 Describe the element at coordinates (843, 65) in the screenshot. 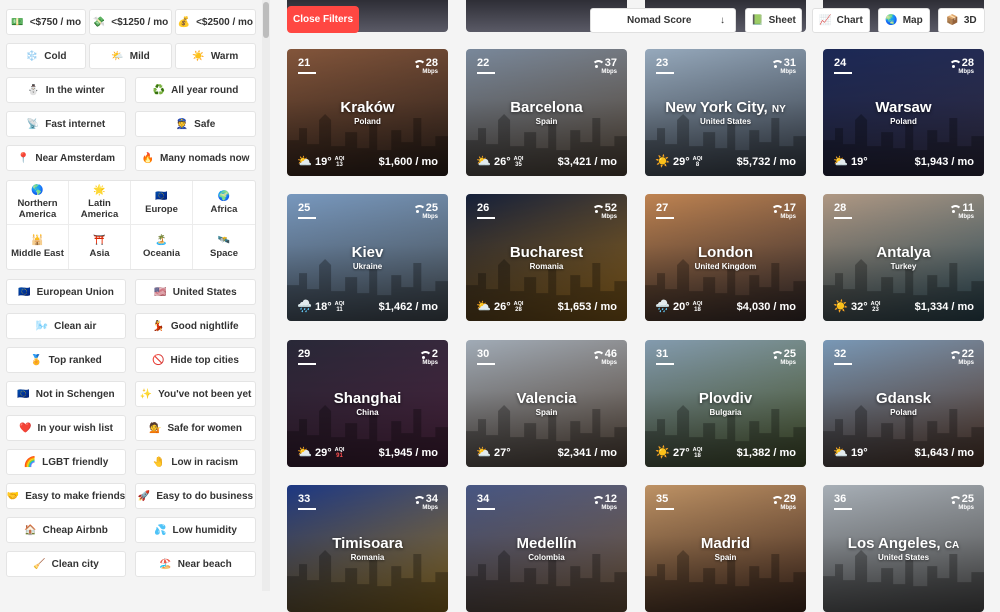

I see `rank-number: 24` at that location.